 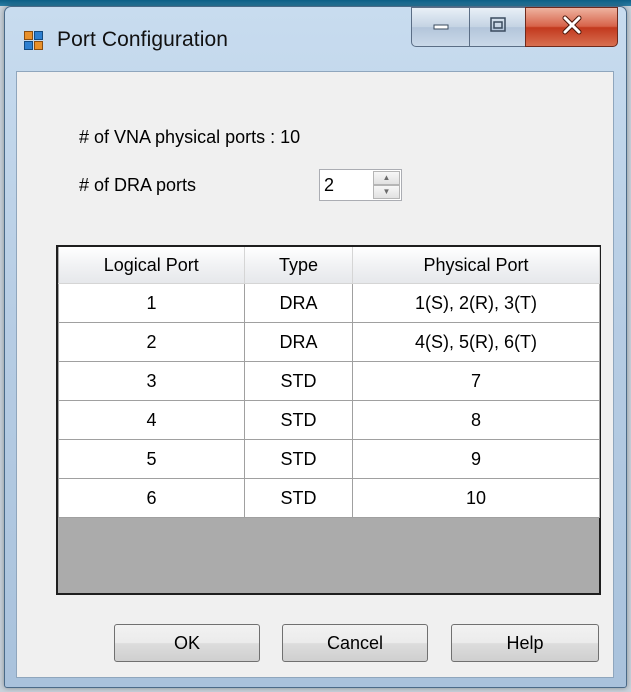 I want to click on close-button, so click(x=571, y=27).